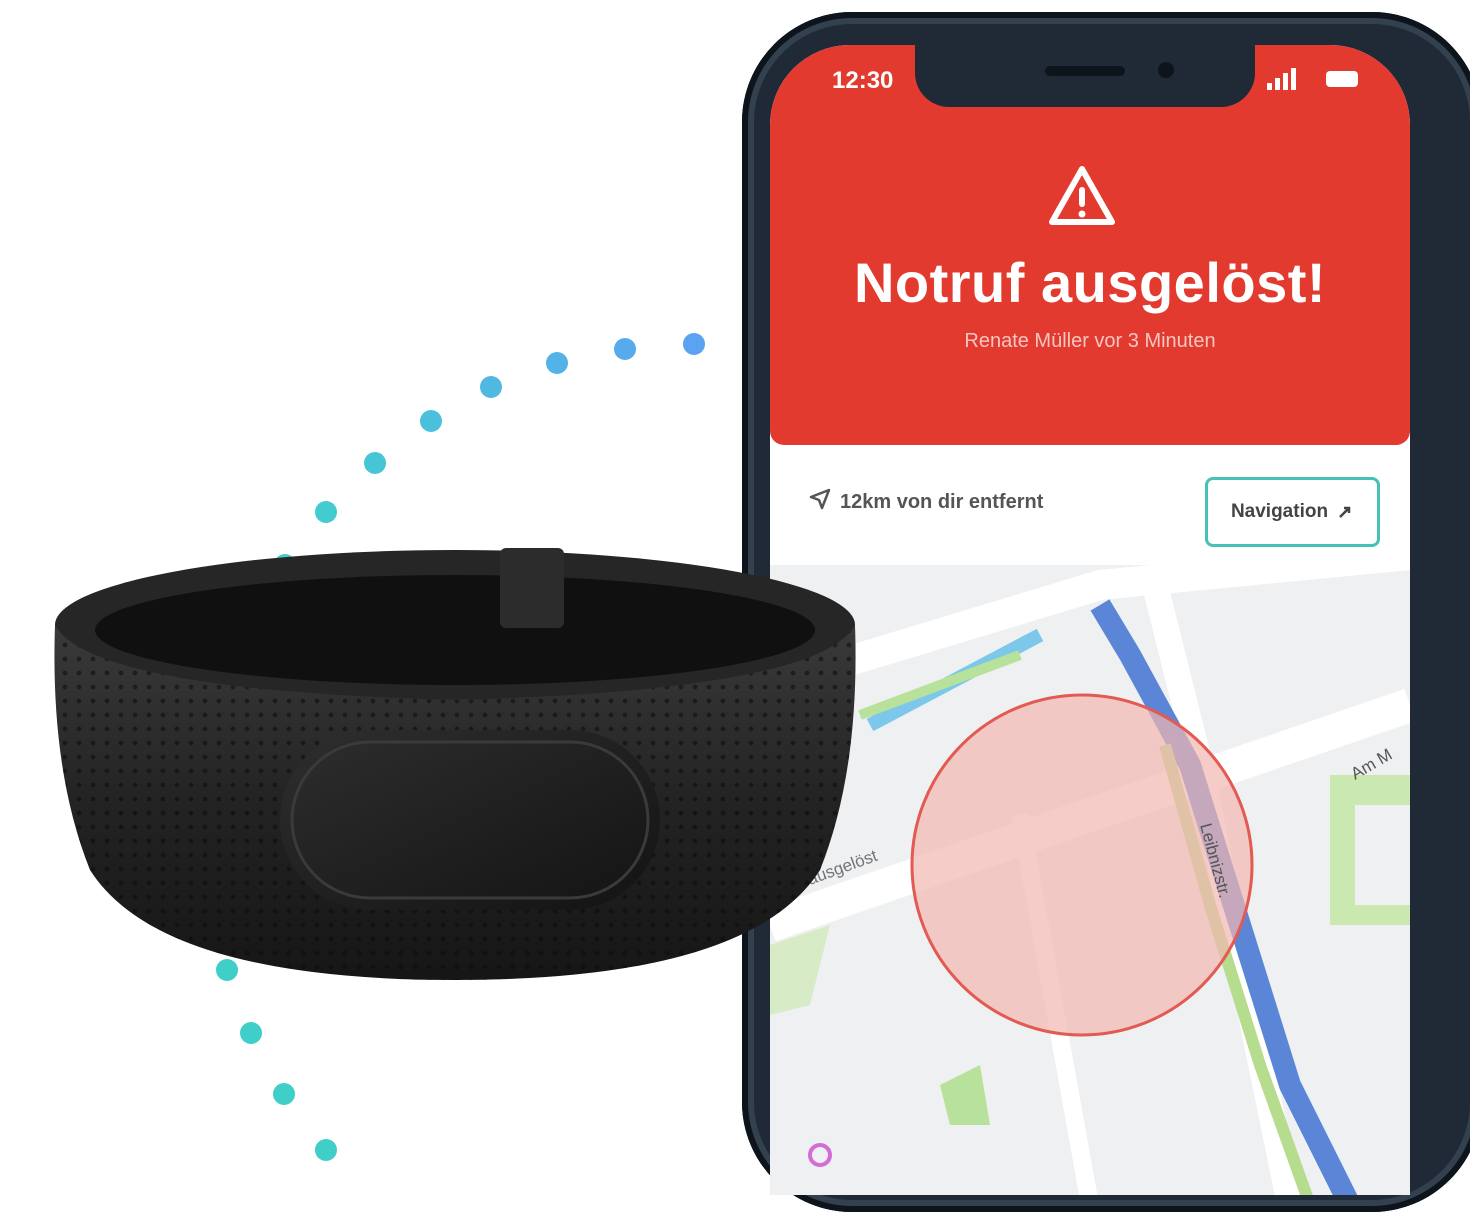 The height and width of the screenshot is (1212, 1470). Describe the element at coordinates (1281, 79) in the screenshot. I see `signal-icon` at that location.